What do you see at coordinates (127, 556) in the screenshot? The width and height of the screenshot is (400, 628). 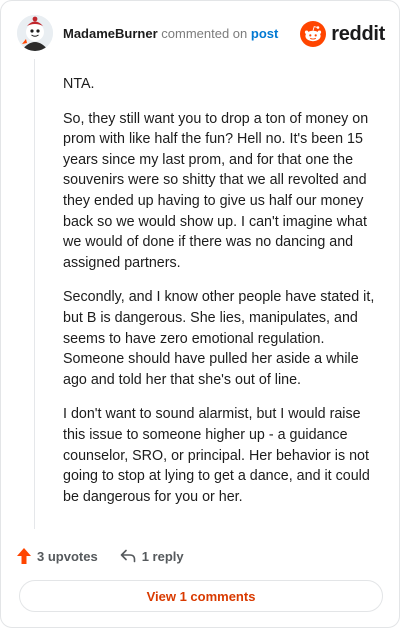 I see `reply-arrow-icon` at bounding box center [127, 556].